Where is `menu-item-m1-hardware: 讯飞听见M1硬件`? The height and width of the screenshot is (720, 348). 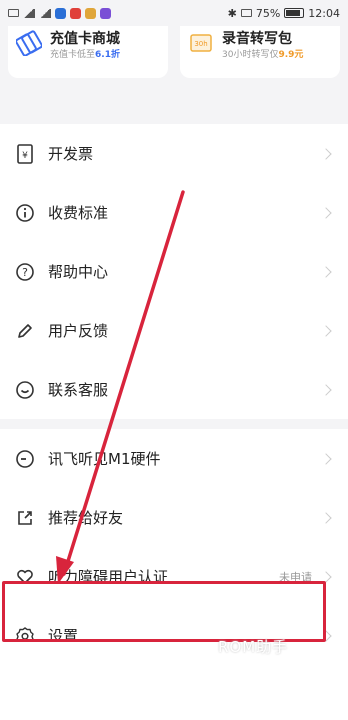
menu-item-m1-hardware: 讯飞听见M1硬件 is located at coordinates (174, 458).